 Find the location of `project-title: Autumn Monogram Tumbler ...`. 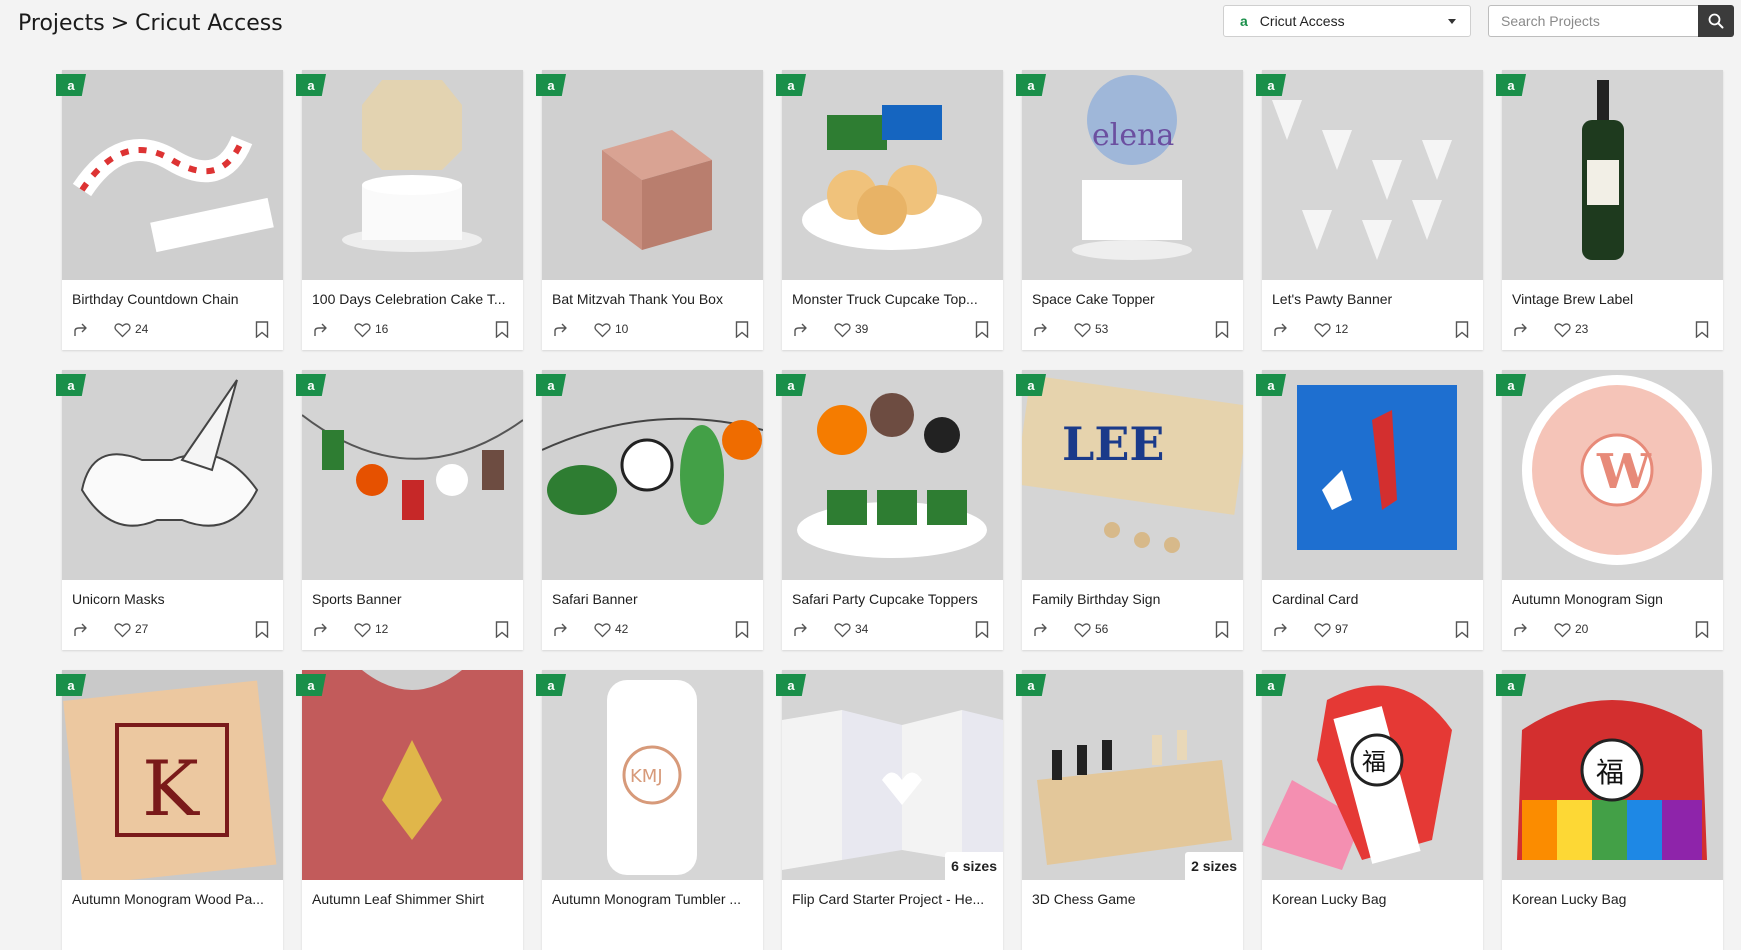

project-title: Autumn Monogram Tumbler ... is located at coordinates (652, 899).